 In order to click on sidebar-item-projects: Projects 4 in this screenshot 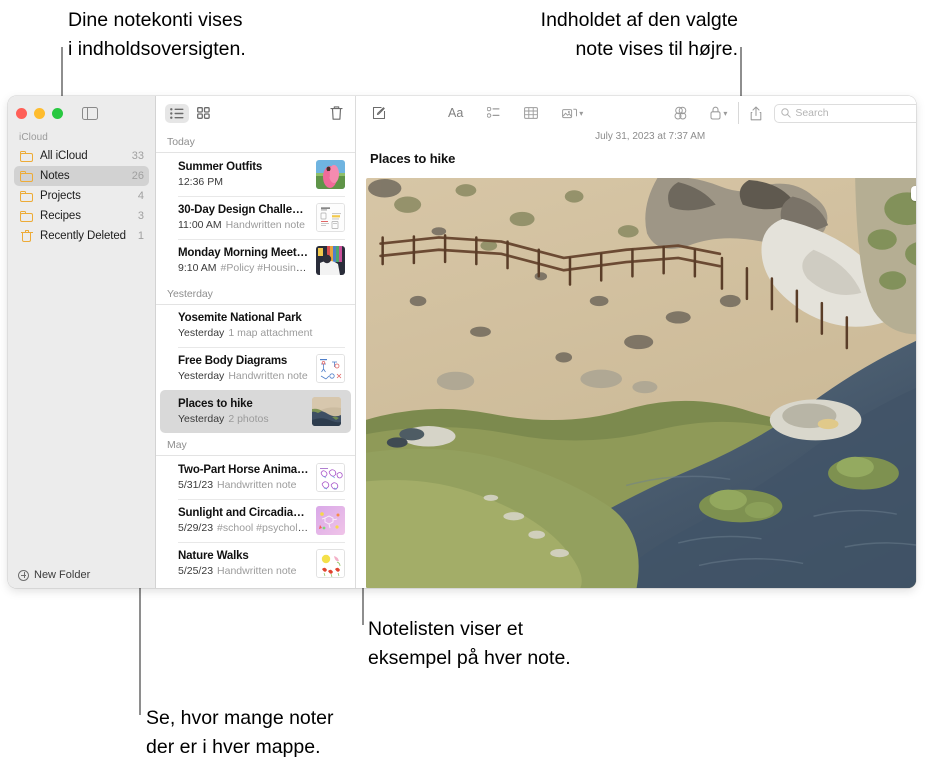, I will do `click(81, 196)`.